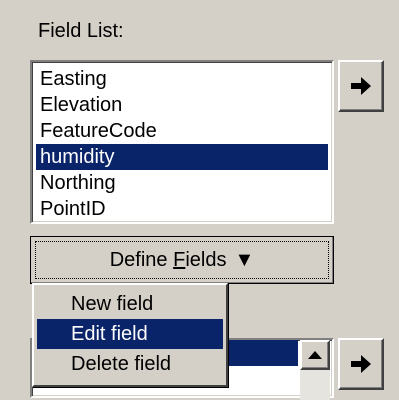 This screenshot has height=400, width=399. I want to click on list-item-selected: humidity, so click(182, 157).